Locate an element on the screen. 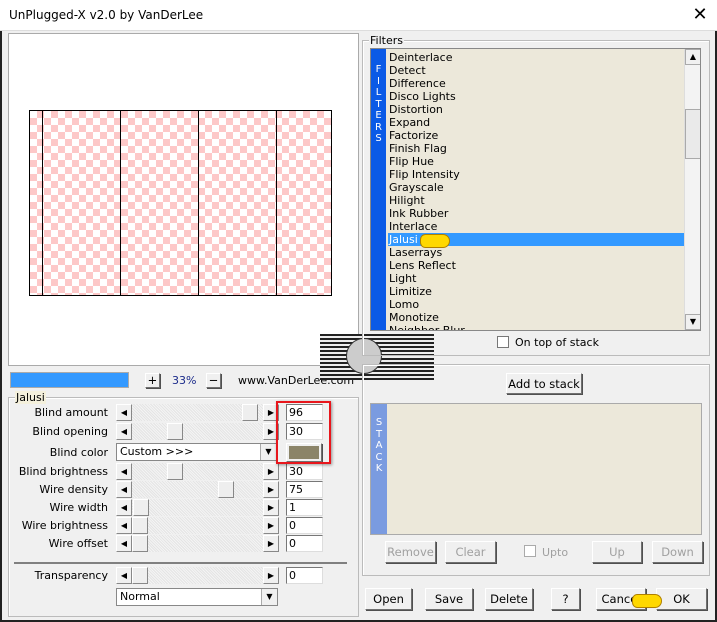  scroll-down-icon: ▼ is located at coordinates (692, 322).